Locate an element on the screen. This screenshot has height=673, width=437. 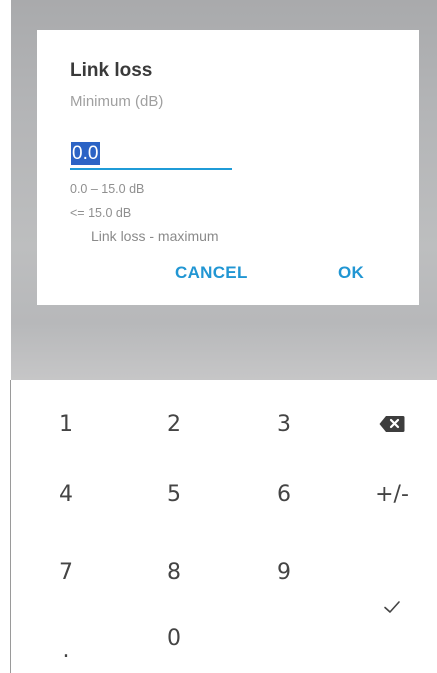
done-key is located at coordinates (392, 607).